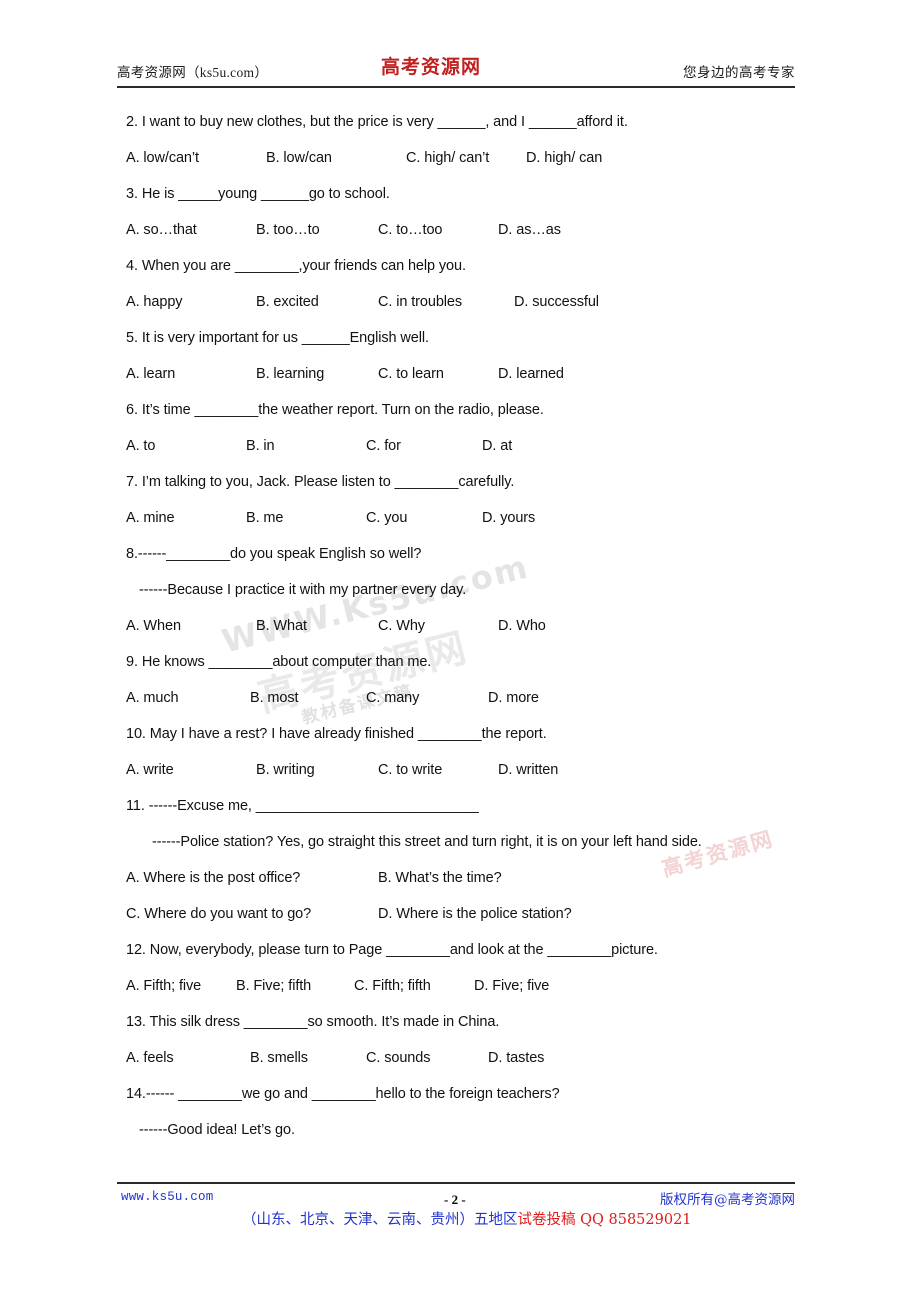 This screenshot has height=1302, width=920. I want to click on option-d: D. written, so click(528, 770).